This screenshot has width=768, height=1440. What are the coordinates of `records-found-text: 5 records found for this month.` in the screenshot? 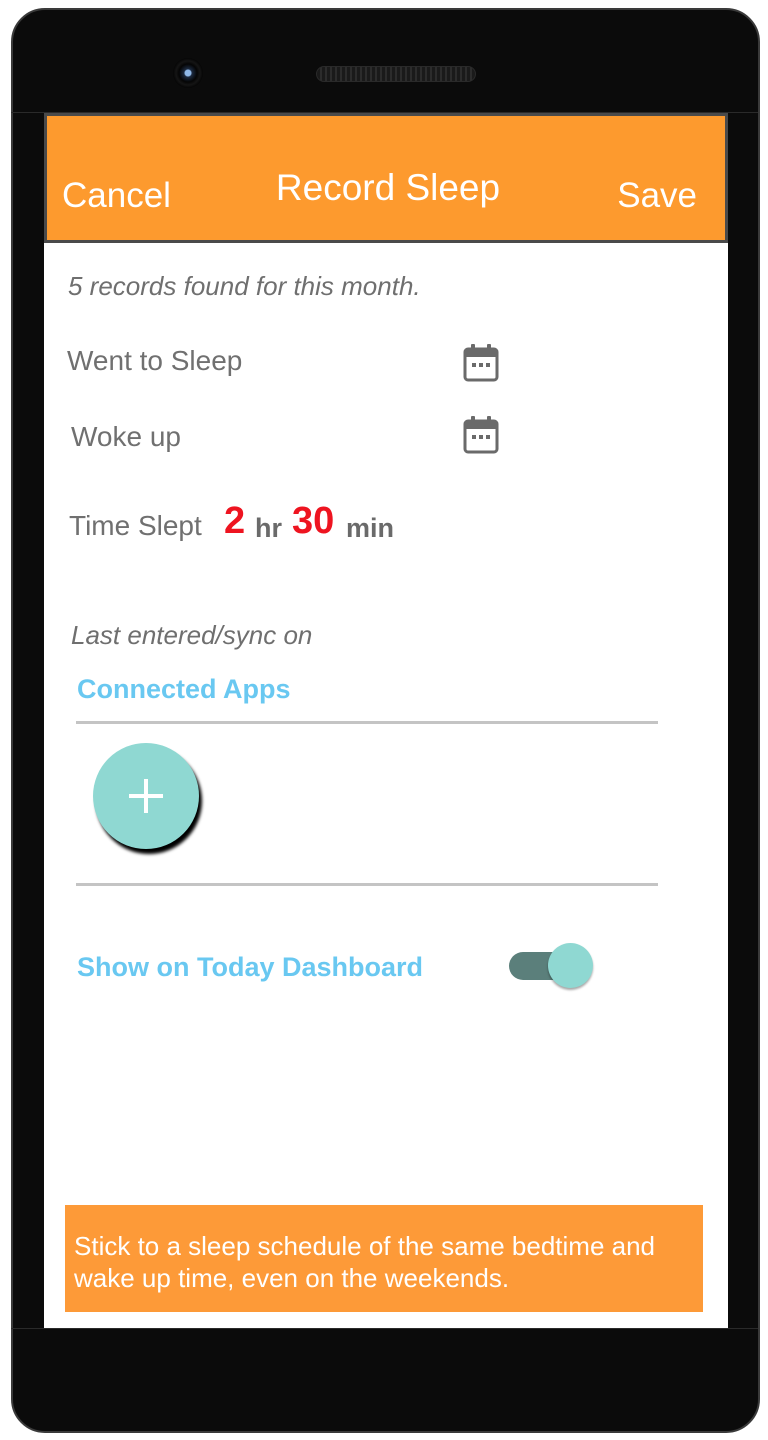 It's located at (244, 286).